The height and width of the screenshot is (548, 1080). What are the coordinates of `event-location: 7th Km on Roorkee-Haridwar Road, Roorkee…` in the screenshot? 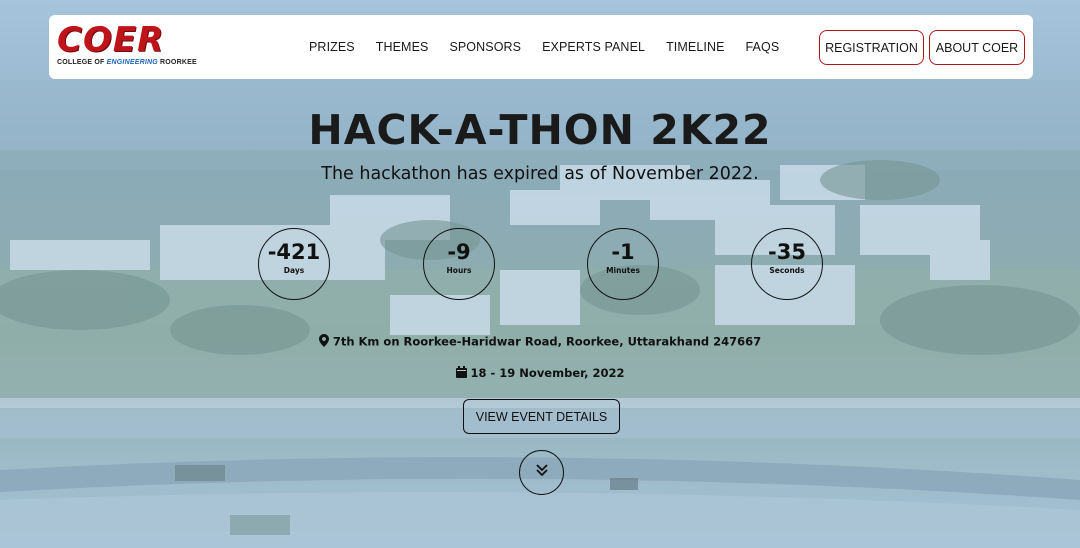 It's located at (540, 342).